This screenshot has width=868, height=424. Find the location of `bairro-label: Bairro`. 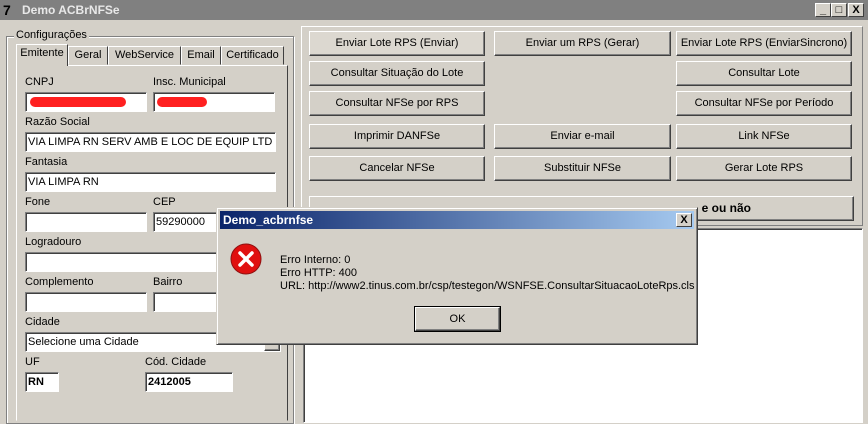

bairro-label: Bairro is located at coordinates (168, 282).